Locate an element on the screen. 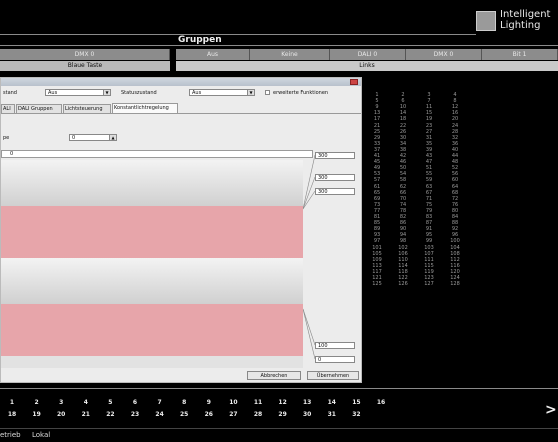 This screenshot has height=442, width=558. grid-number: 55 is located at coordinates (429, 174).